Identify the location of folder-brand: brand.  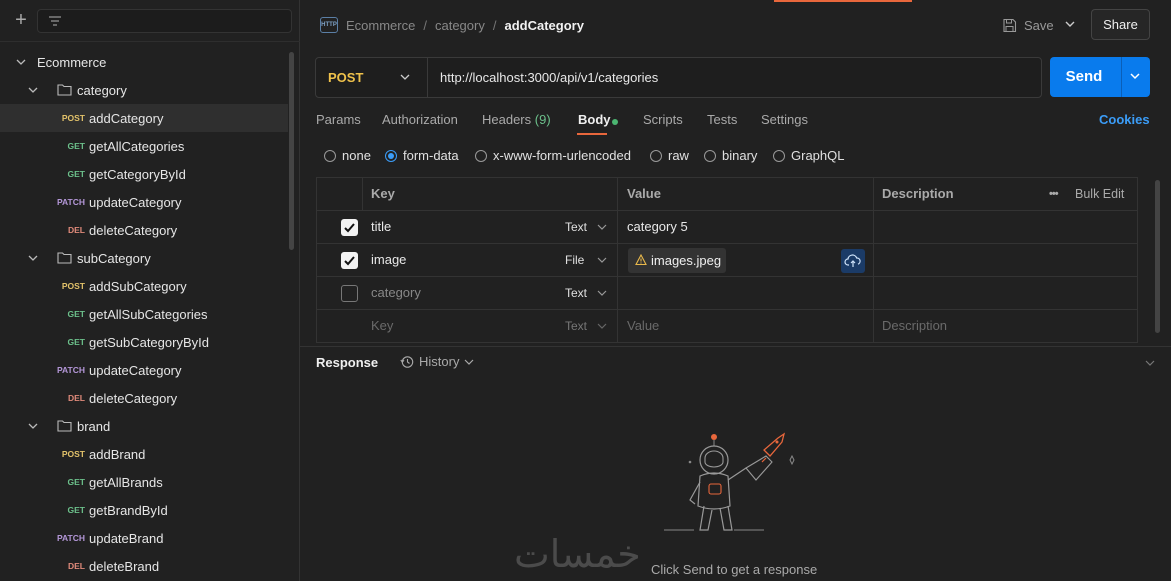
(144, 426).